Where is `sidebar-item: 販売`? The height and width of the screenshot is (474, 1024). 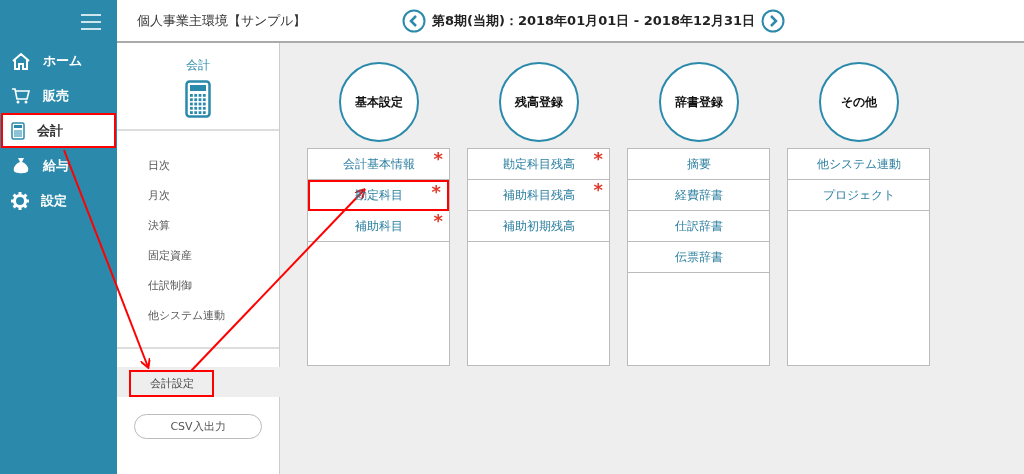 sidebar-item: 販売 is located at coordinates (58, 95).